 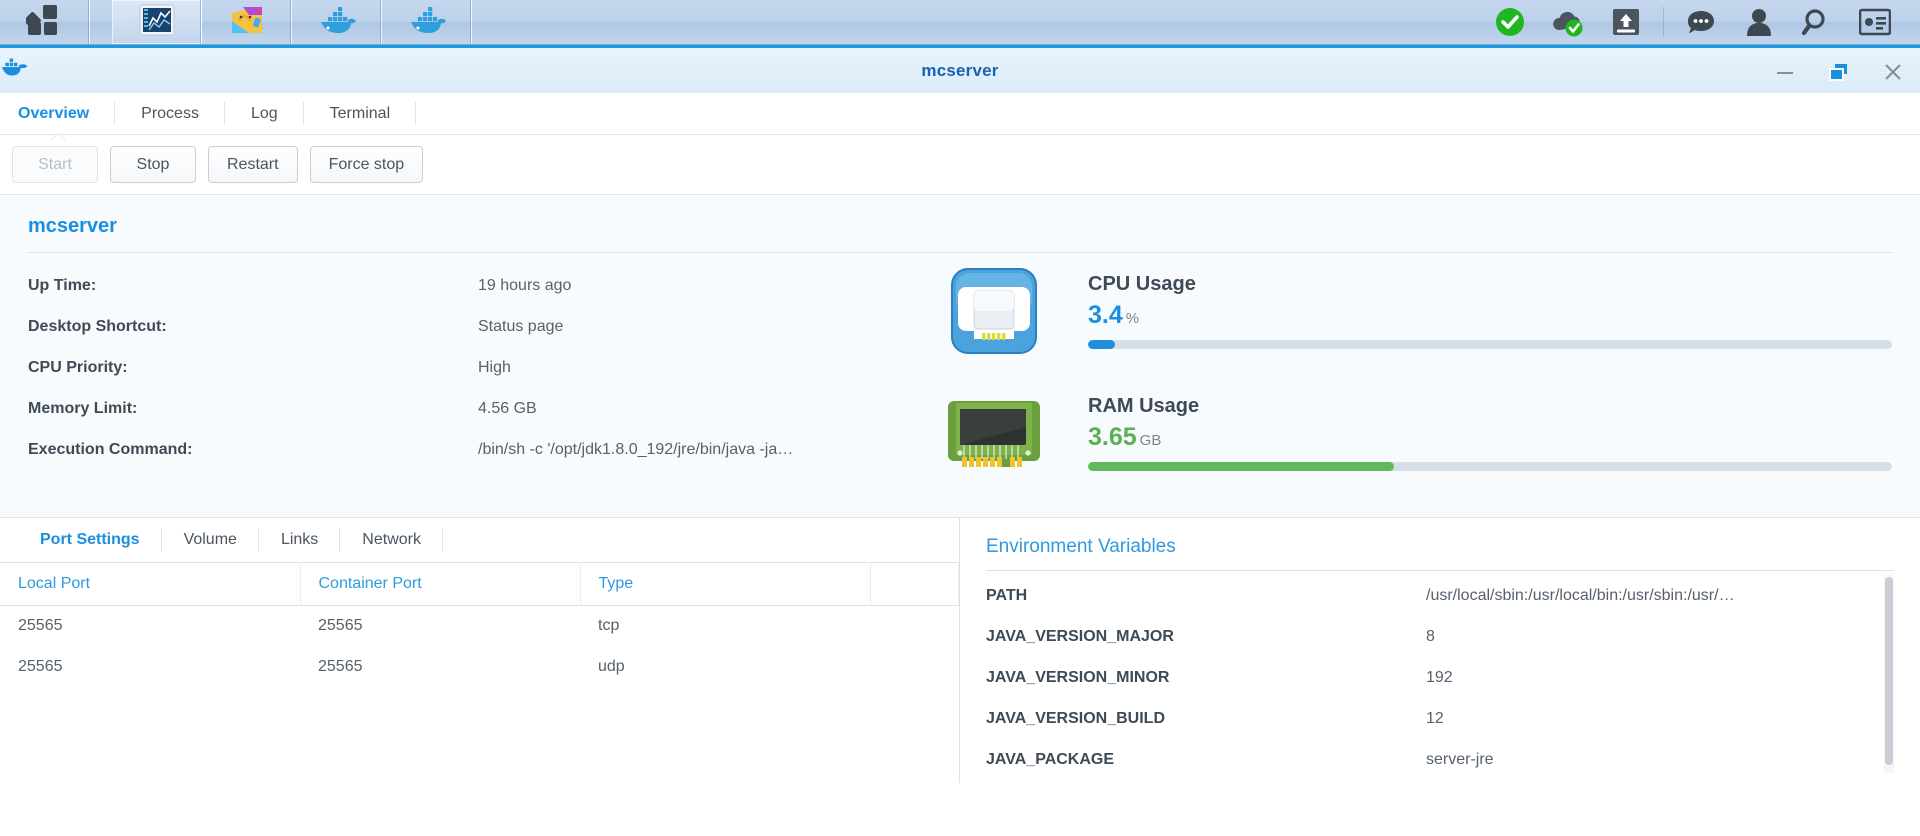 I want to click on taskbar-cloud-check-icon, so click(x=1568, y=22).